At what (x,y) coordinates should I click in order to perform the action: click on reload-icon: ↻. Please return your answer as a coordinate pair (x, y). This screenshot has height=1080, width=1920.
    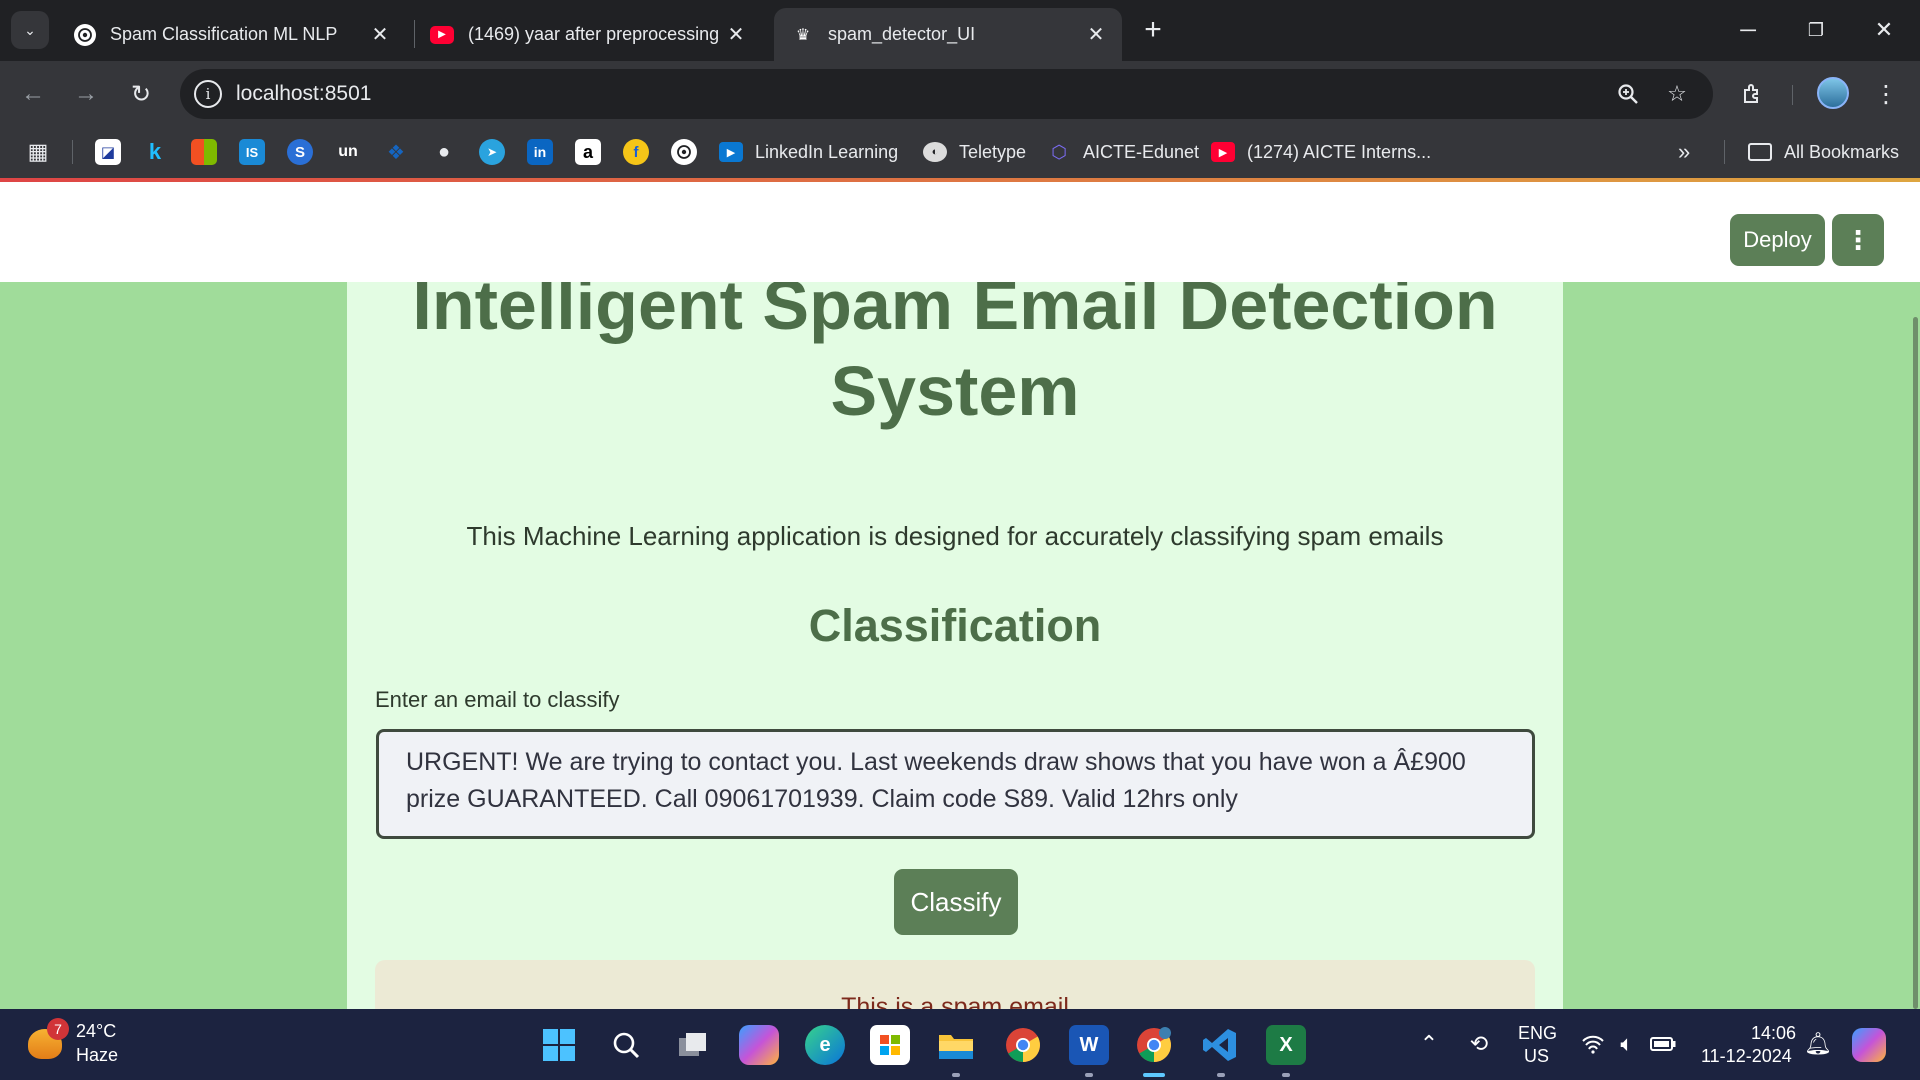
    Looking at the image, I should click on (141, 94).